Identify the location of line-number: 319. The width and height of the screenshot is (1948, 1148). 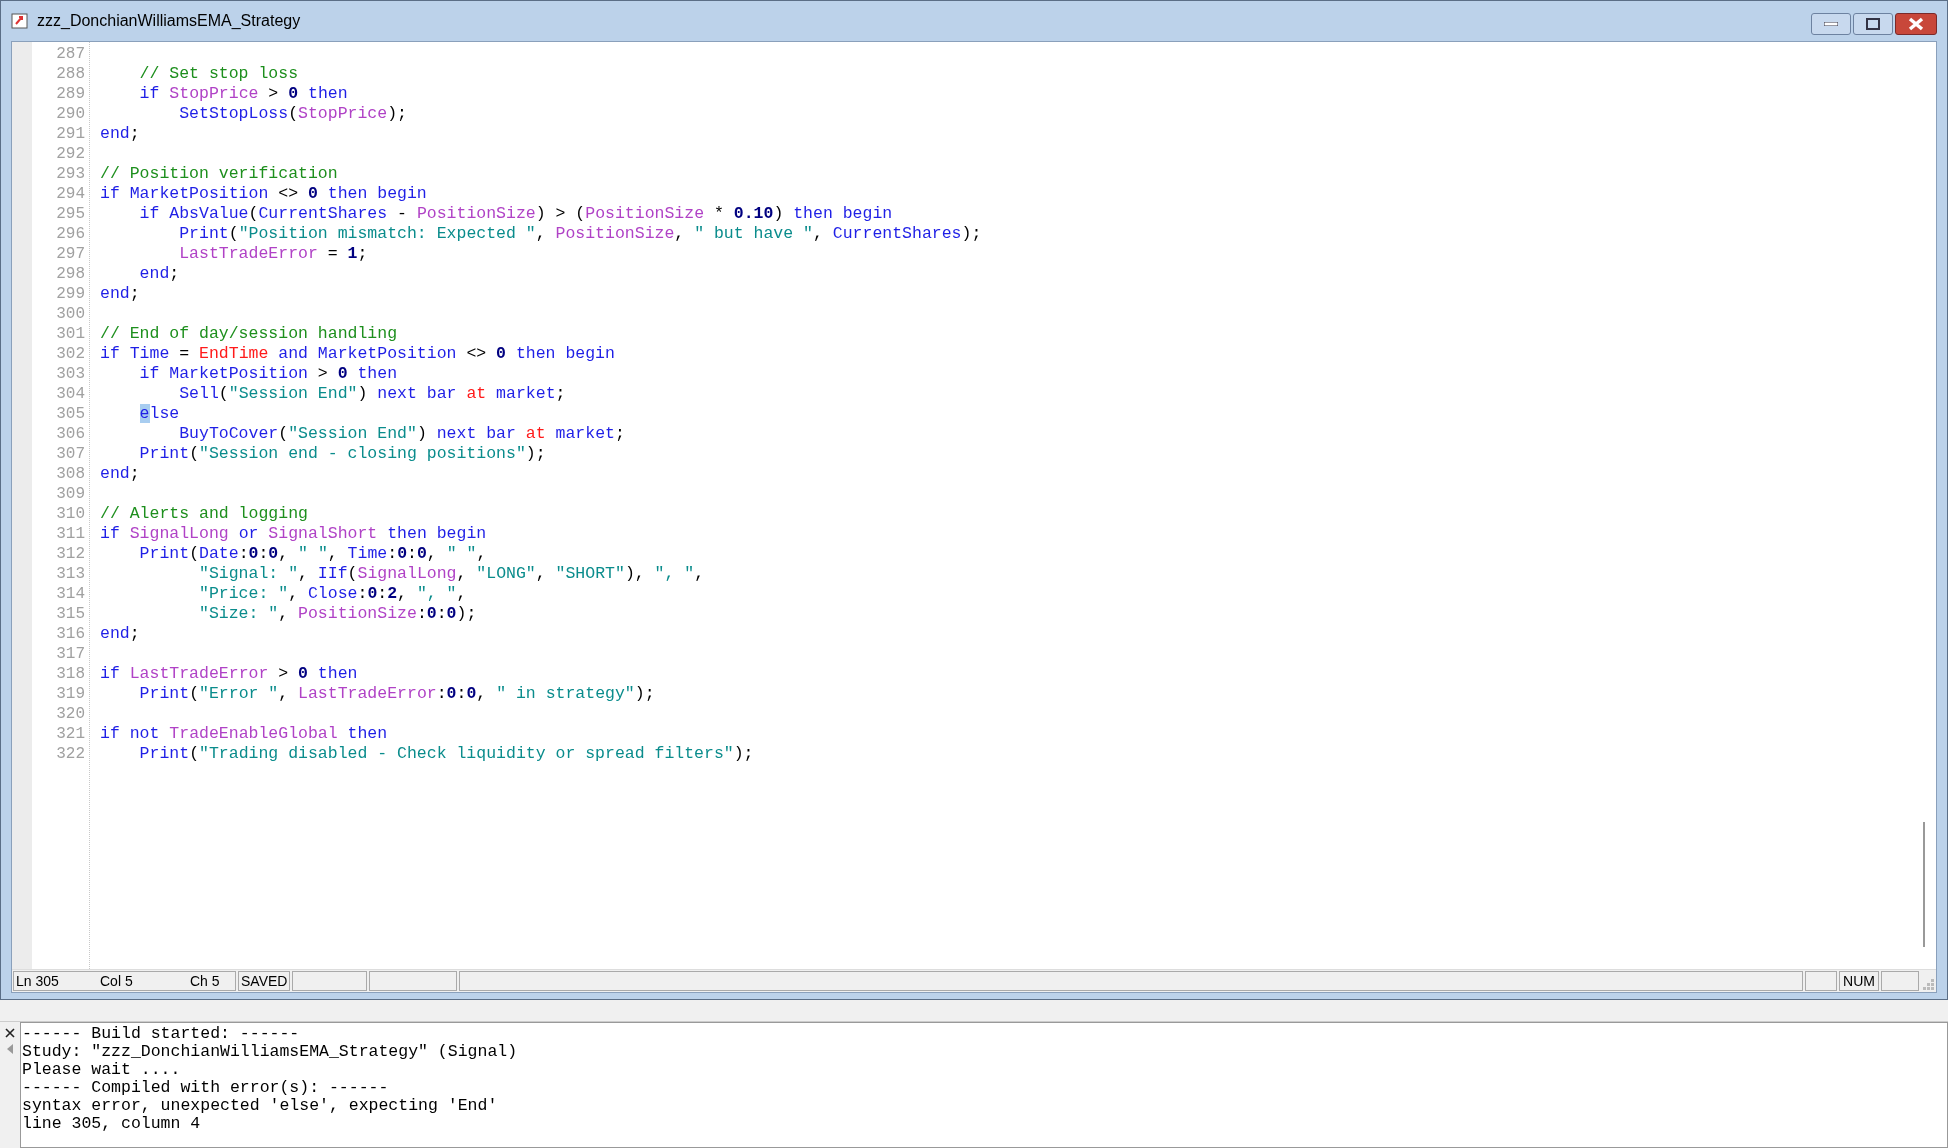
(70, 694).